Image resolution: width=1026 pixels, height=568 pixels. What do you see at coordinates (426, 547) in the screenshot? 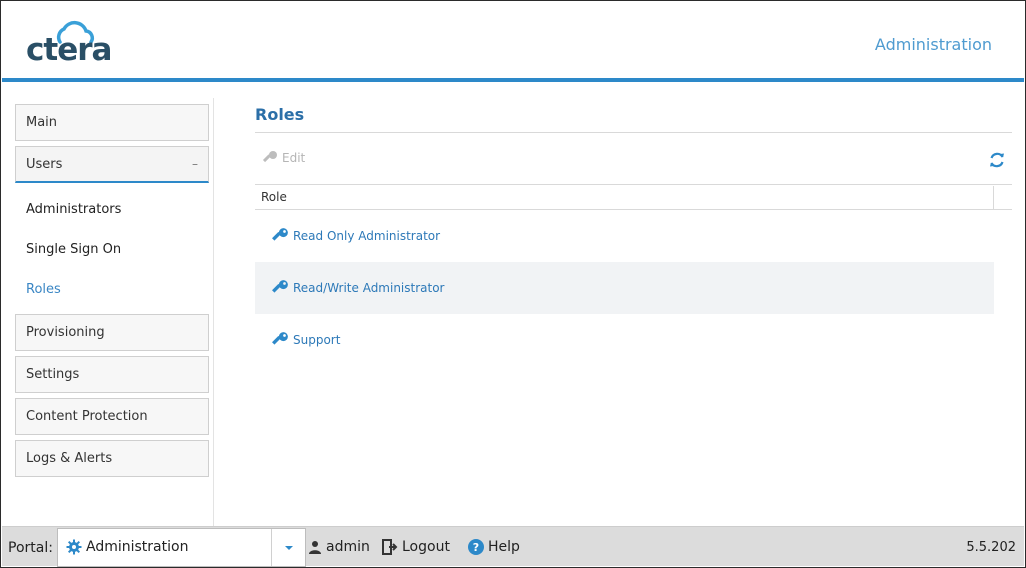
I see `logout-label: Logout` at bounding box center [426, 547].